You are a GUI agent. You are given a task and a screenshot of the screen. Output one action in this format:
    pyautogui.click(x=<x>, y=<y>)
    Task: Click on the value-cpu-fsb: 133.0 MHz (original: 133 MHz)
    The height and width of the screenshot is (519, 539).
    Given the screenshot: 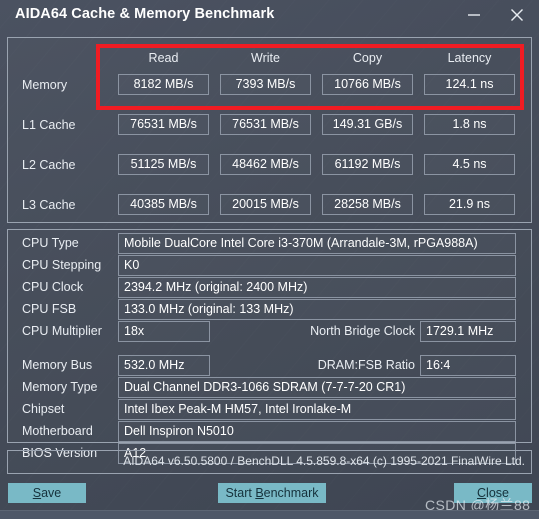 What is the action you would take?
    pyautogui.click(x=317, y=309)
    